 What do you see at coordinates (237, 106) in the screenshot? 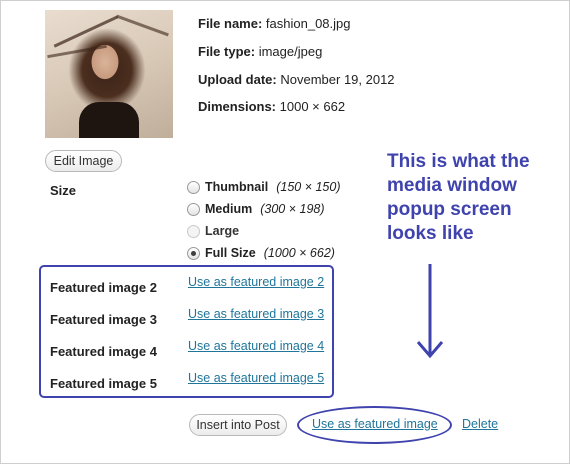
I see `dimensions-label: Dimensions:` at bounding box center [237, 106].